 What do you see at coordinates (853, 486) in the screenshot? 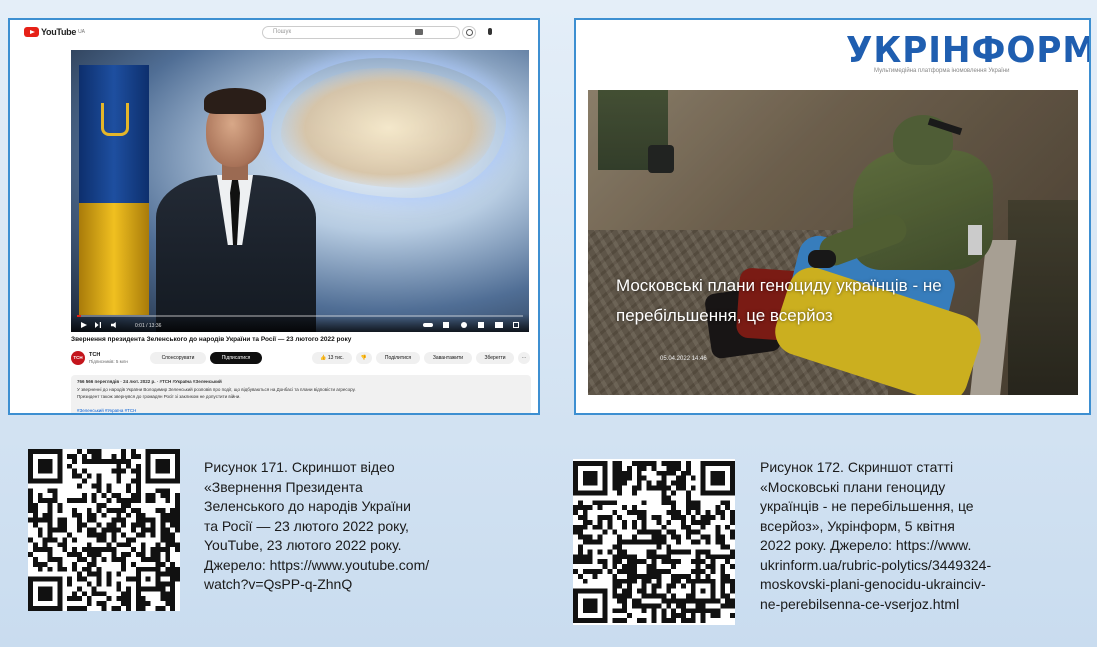
I see `caption-line: «Московські плани геноциду` at bounding box center [853, 486].